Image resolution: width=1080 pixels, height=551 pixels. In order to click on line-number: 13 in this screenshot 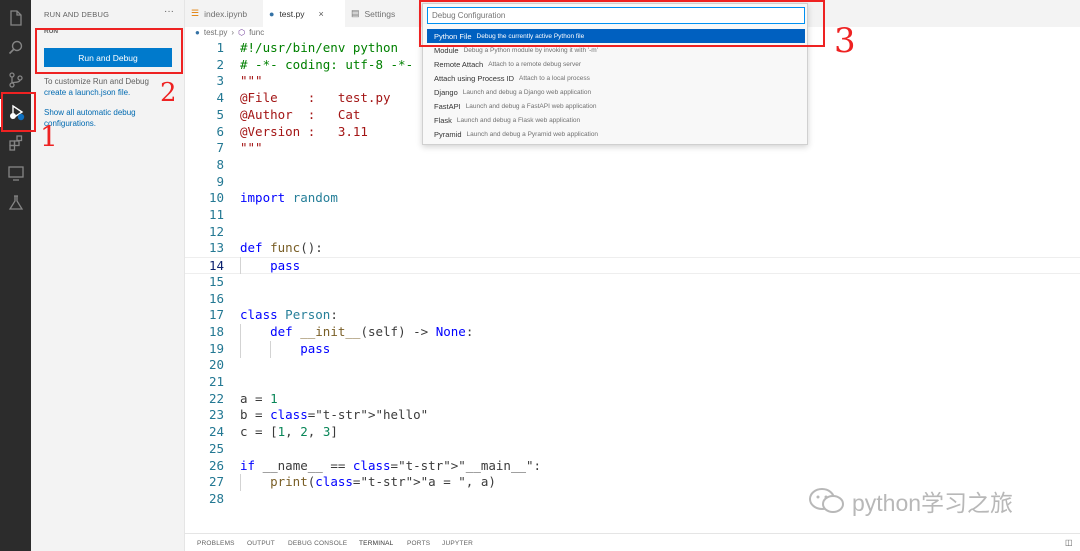, I will do `click(216, 248)`.